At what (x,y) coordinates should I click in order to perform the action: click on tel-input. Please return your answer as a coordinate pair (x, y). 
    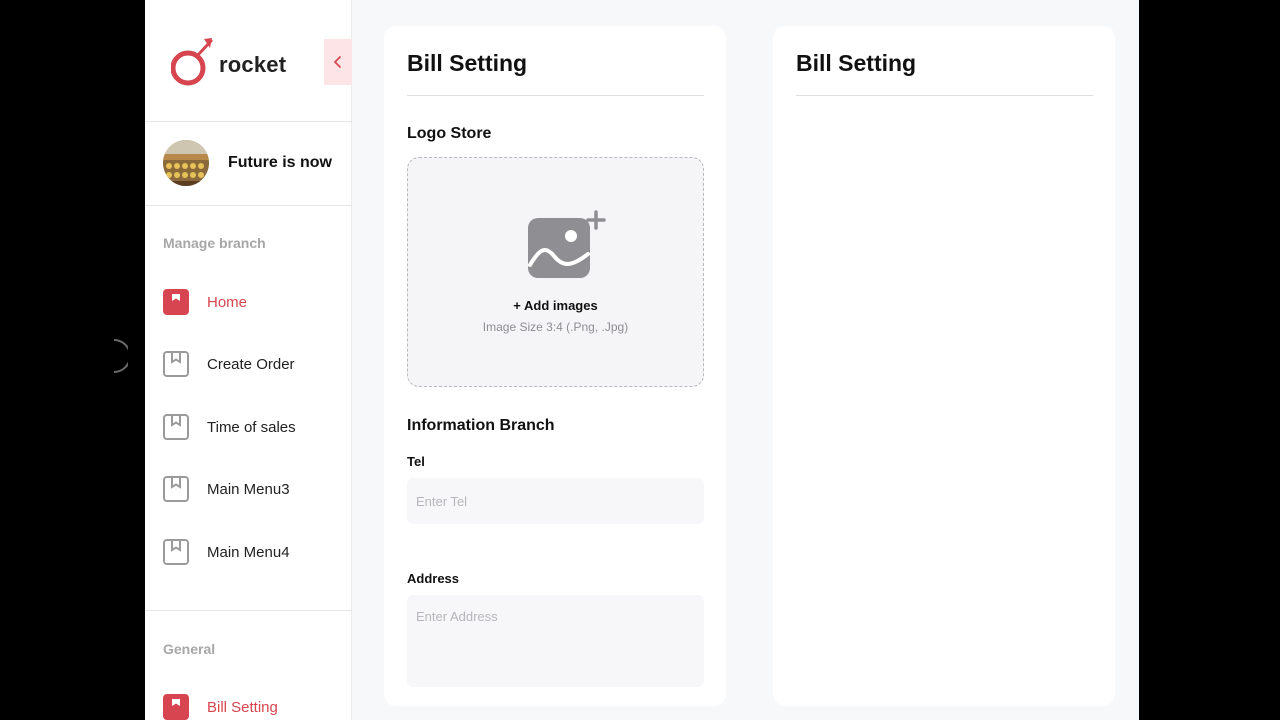
    Looking at the image, I should click on (555, 501).